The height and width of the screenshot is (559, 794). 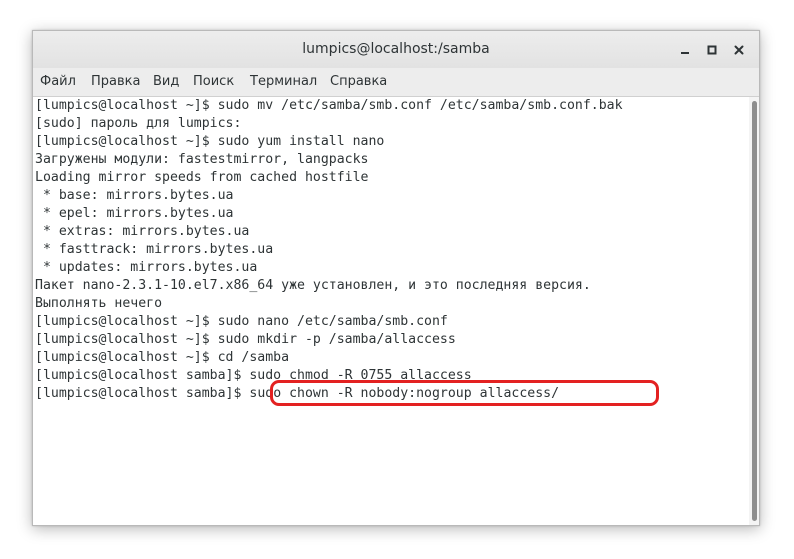 What do you see at coordinates (138, 123) in the screenshot?
I see `terminal-line: [sudo] пароль для lumpics:` at bounding box center [138, 123].